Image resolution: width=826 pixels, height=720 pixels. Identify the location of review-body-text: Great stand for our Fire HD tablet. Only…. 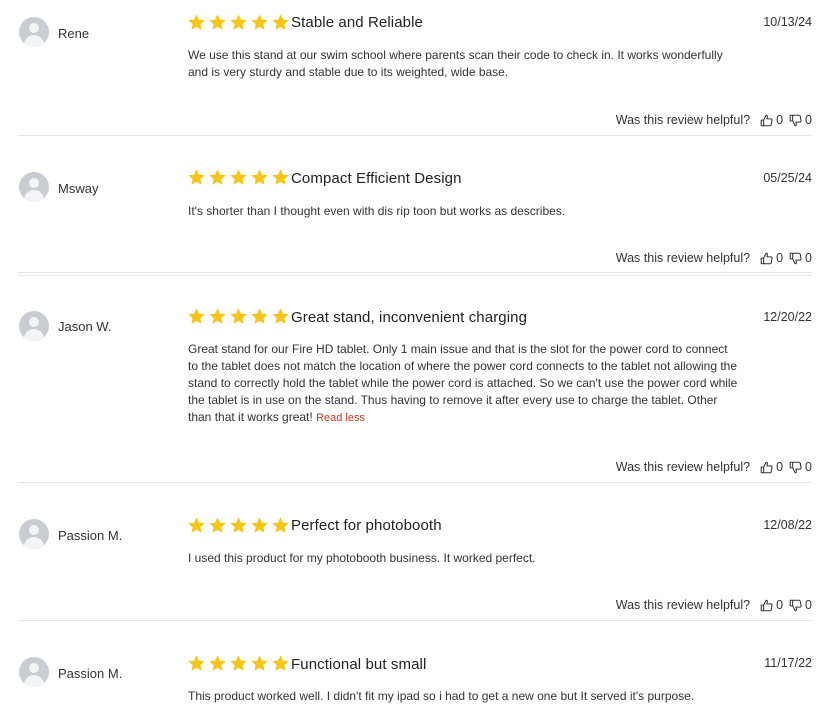
(463, 383).